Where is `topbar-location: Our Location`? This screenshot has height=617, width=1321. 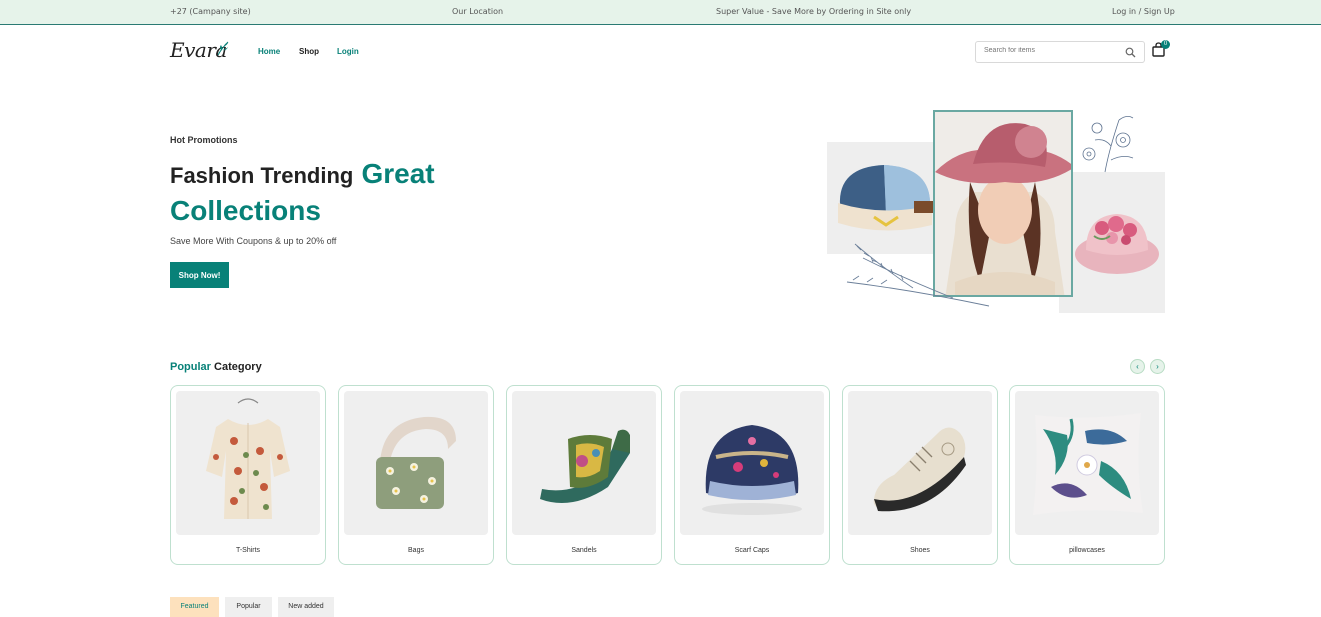 topbar-location: Our Location is located at coordinates (477, 11).